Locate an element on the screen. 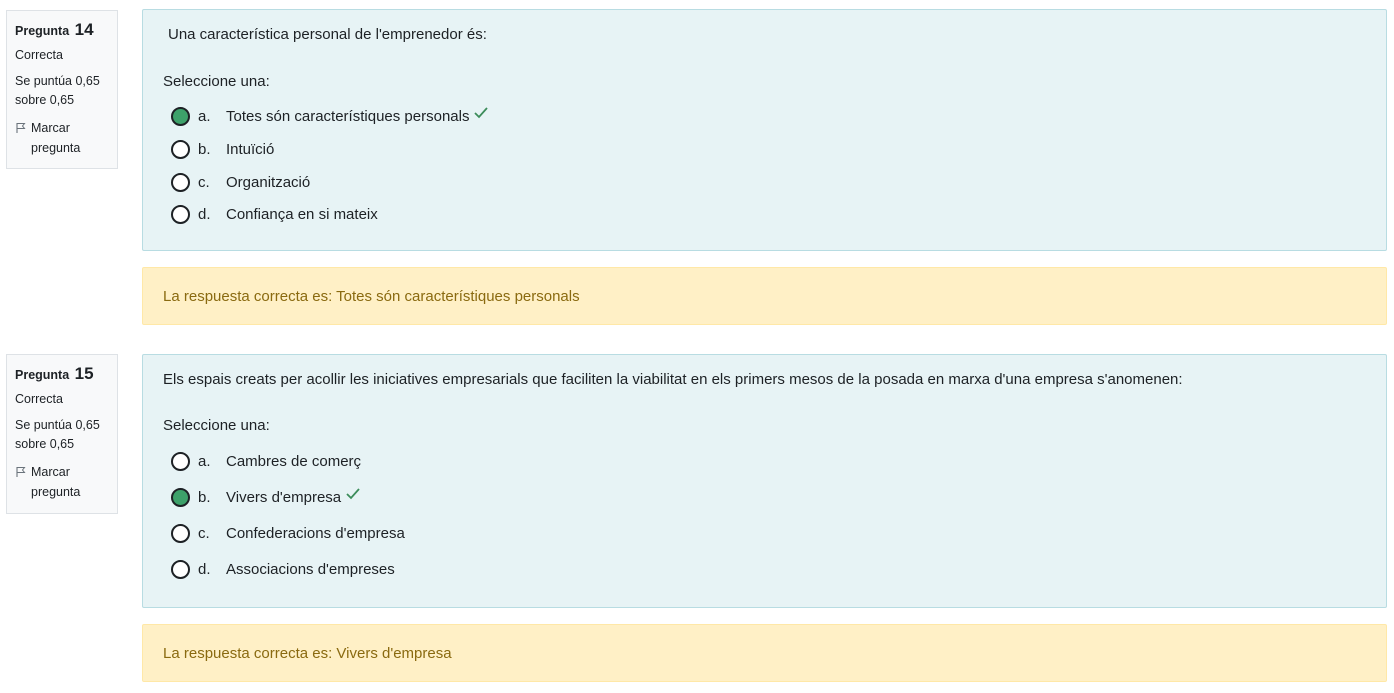 The height and width of the screenshot is (693, 1394). answer-text: Confiança en si mateix is located at coordinates (302, 214).